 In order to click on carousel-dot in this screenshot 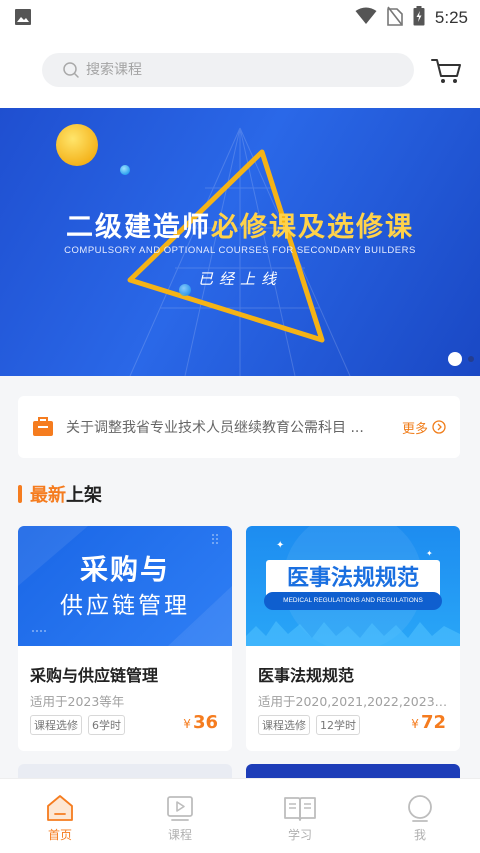, I will do `click(471, 359)`.